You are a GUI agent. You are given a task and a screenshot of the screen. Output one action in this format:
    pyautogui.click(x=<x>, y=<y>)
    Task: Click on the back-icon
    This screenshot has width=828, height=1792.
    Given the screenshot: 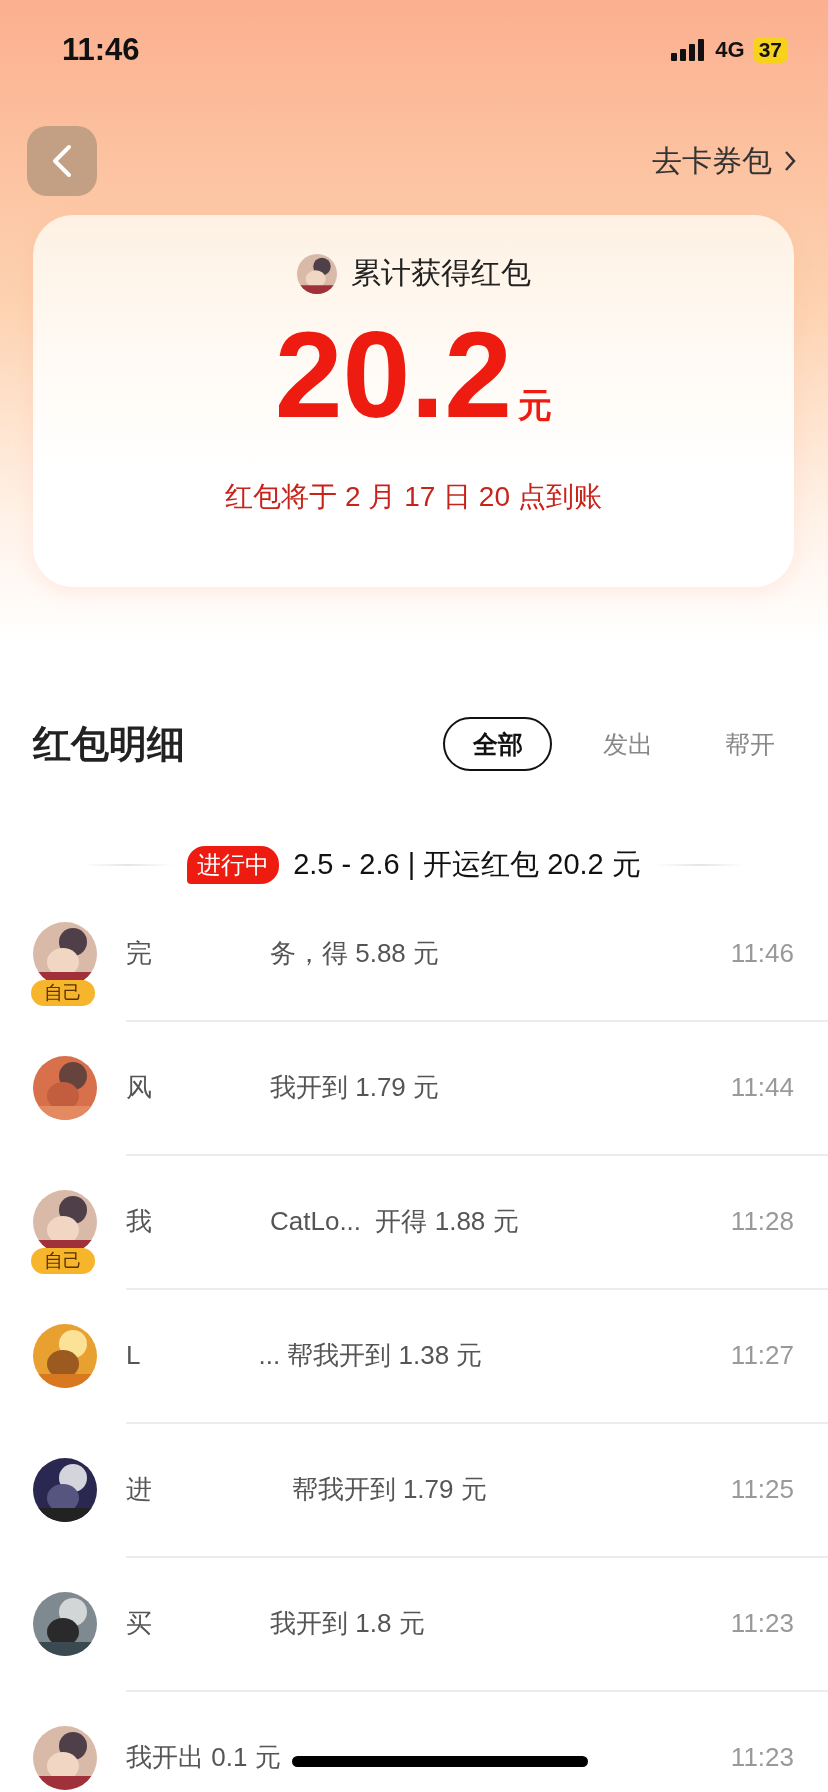 What is the action you would take?
    pyautogui.click(x=62, y=161)
    